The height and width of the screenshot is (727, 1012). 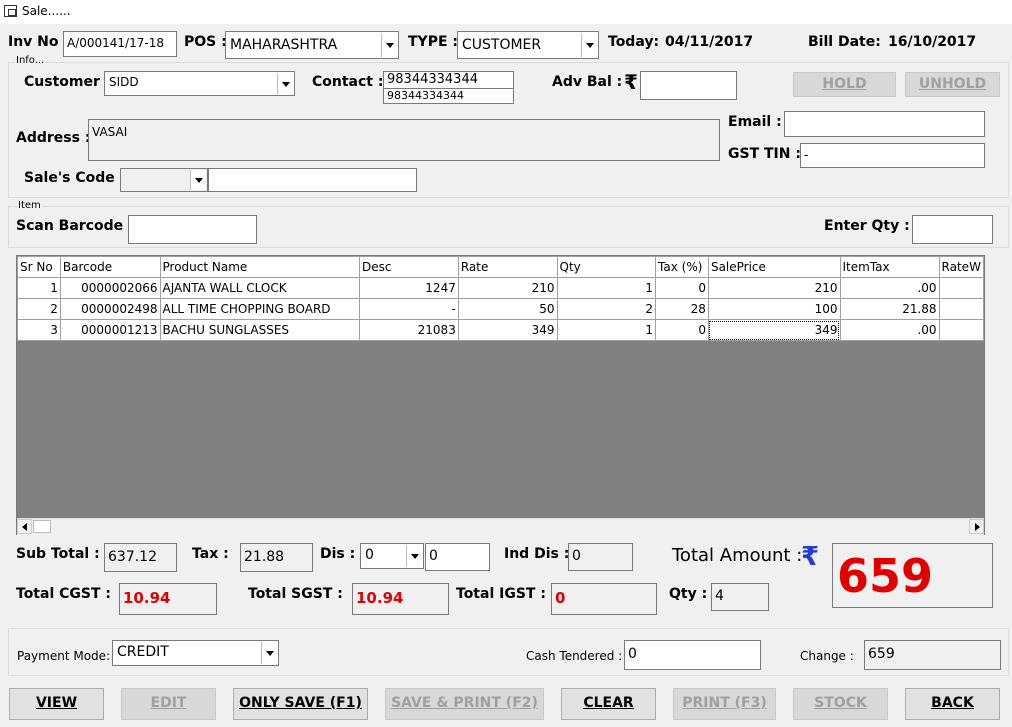 I want to click on tax-field: 21.88, so click(x=276, y=557).